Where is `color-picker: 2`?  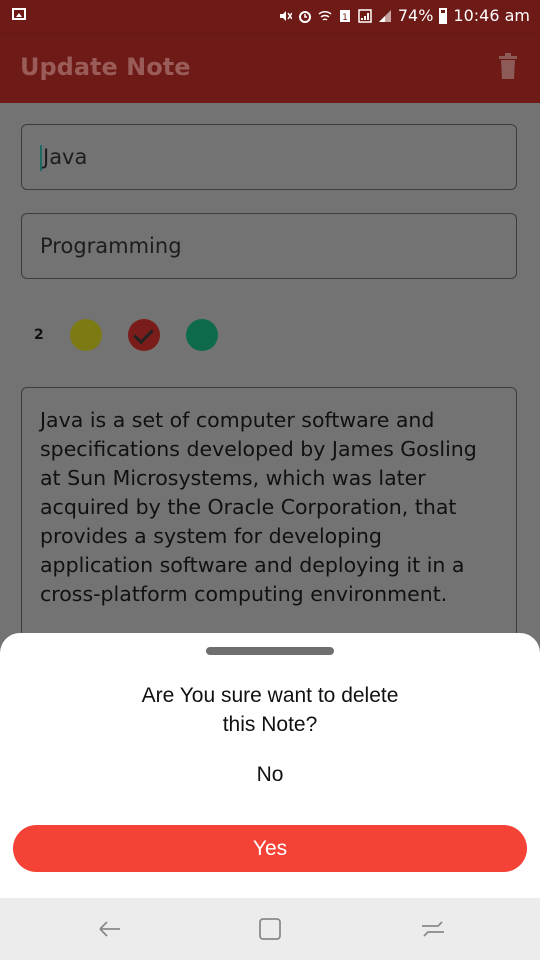 color-picker: 2 is located at coordinates (139, 335).